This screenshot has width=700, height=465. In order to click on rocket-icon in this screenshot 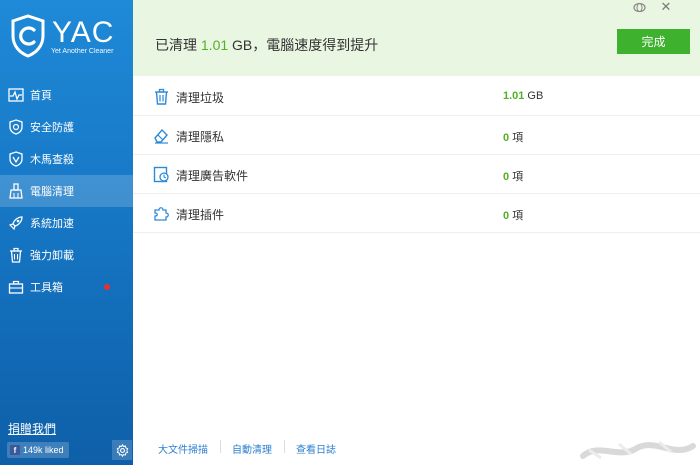, I will do `click(16, 223)`.